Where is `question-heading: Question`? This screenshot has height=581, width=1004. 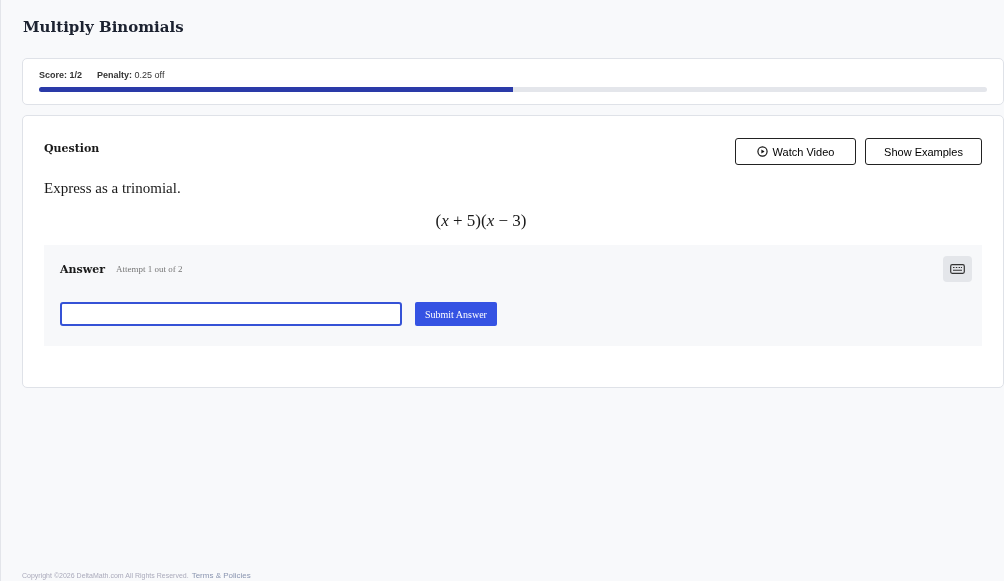 question-heading: Question is located at coordinates (72, 148).